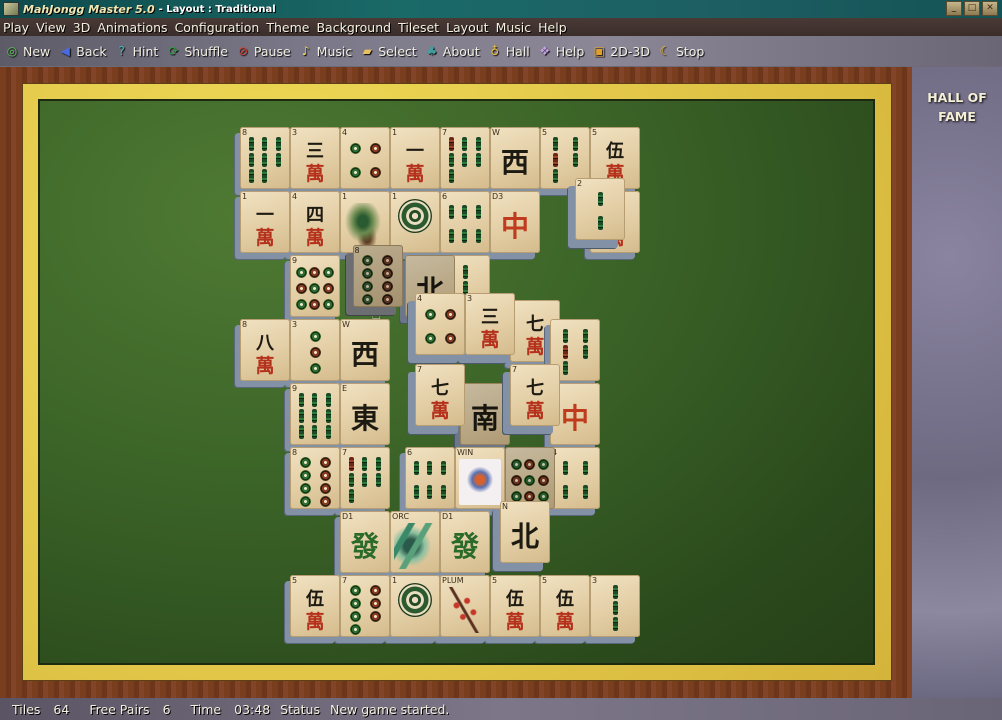 The height and width of the screenshot is (720, 1002). I want to click on toolbar-hint-button: ? Hint, so click(136, 51).